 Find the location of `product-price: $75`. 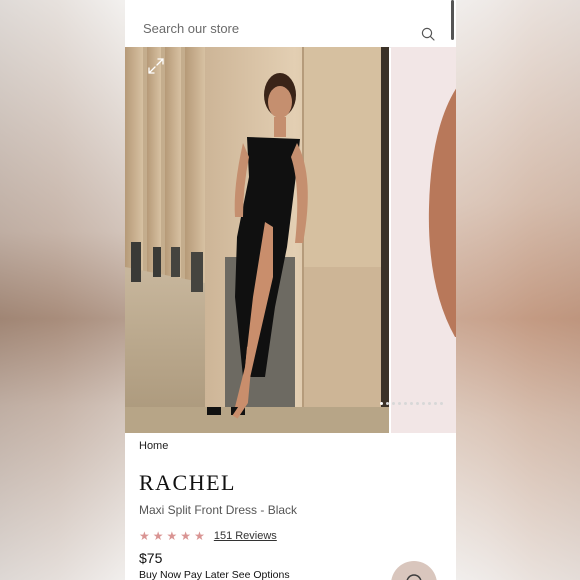

product-price: $75 is located at coordinates (151, 558).